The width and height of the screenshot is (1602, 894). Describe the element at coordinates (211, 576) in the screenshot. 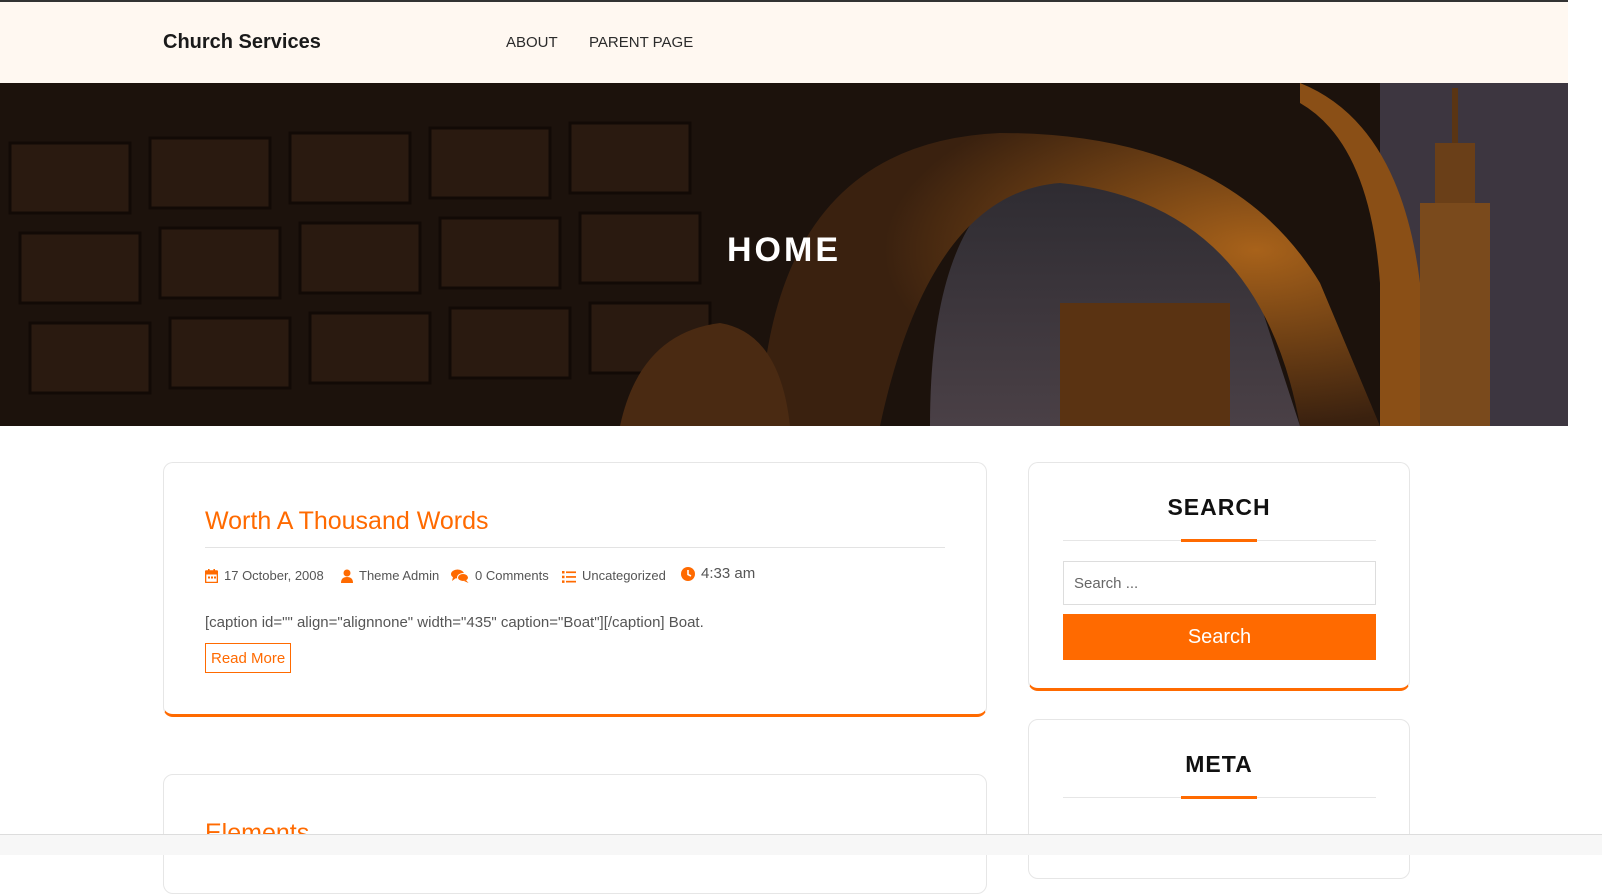

I see `calendar-icon` at that location.